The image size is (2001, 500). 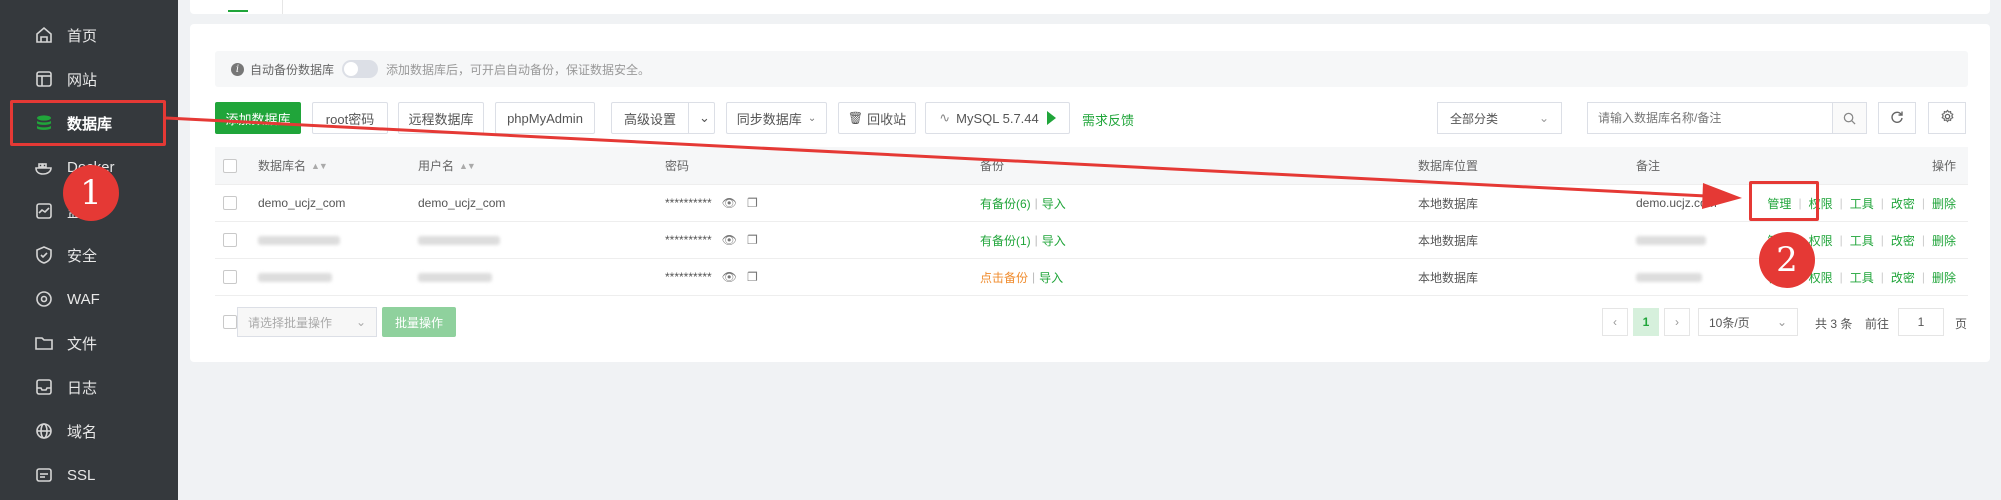 What do you see at coordinates (1784, 201) in the screenshot?
I see `annotation-highlight-manage` at bounding box center [1784, 201].